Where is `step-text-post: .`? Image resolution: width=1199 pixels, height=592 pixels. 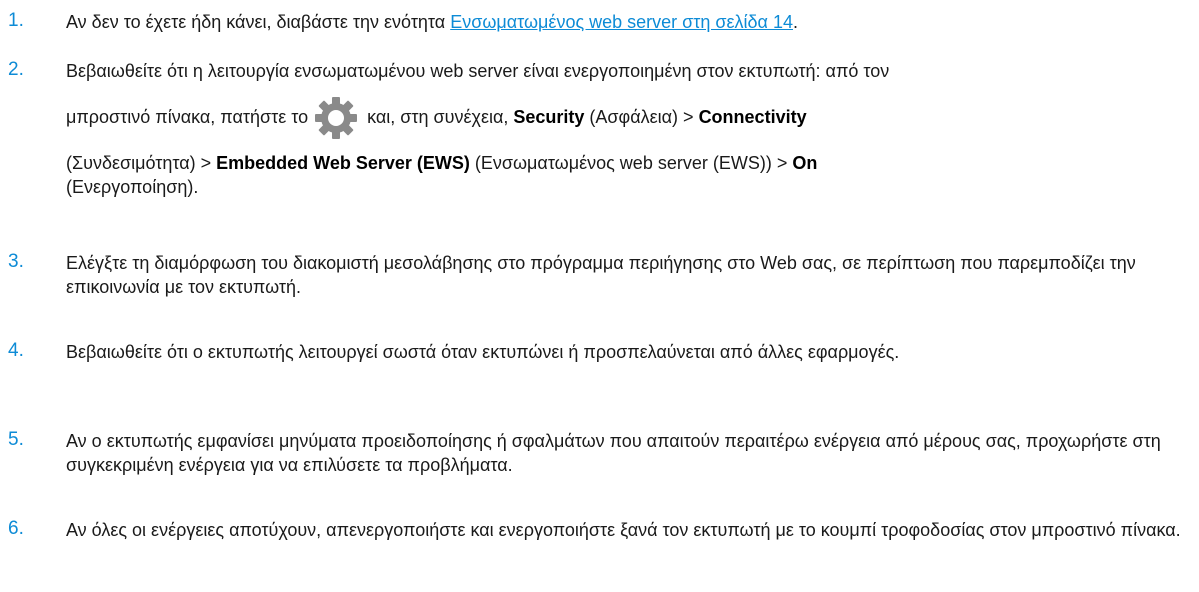 step-text-post: . is located at coordinates (796, 22).